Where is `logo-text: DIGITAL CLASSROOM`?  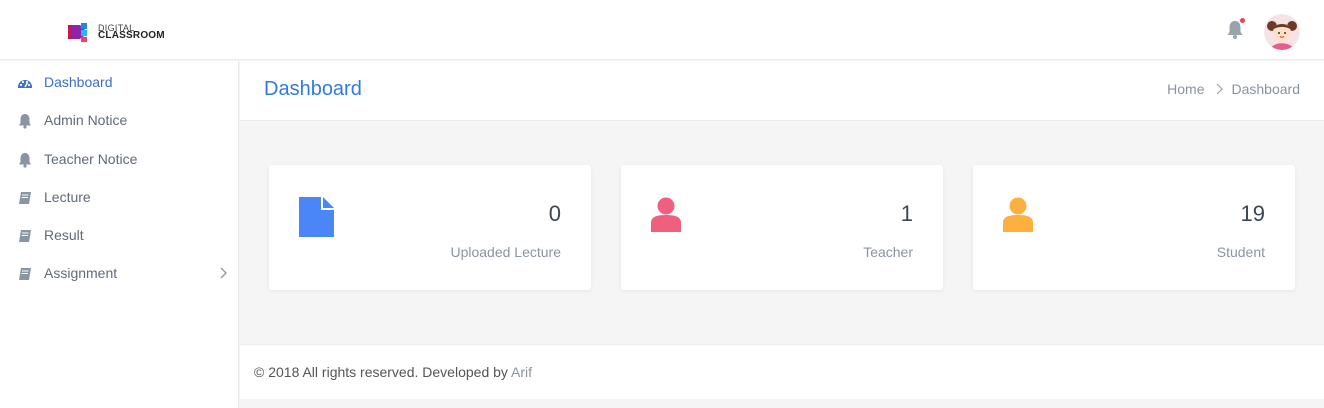 logo-text: DIGITAL CLASSROOM is located at coordinates (131, 32).